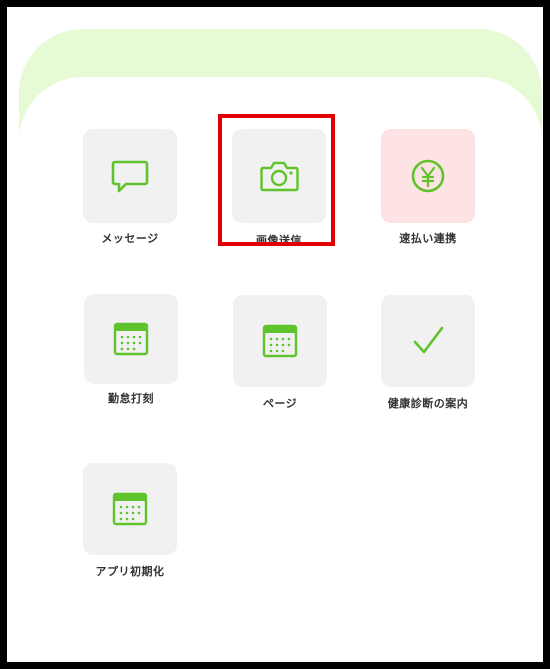  I want to click on quick-pay-button, so click(428, 176).